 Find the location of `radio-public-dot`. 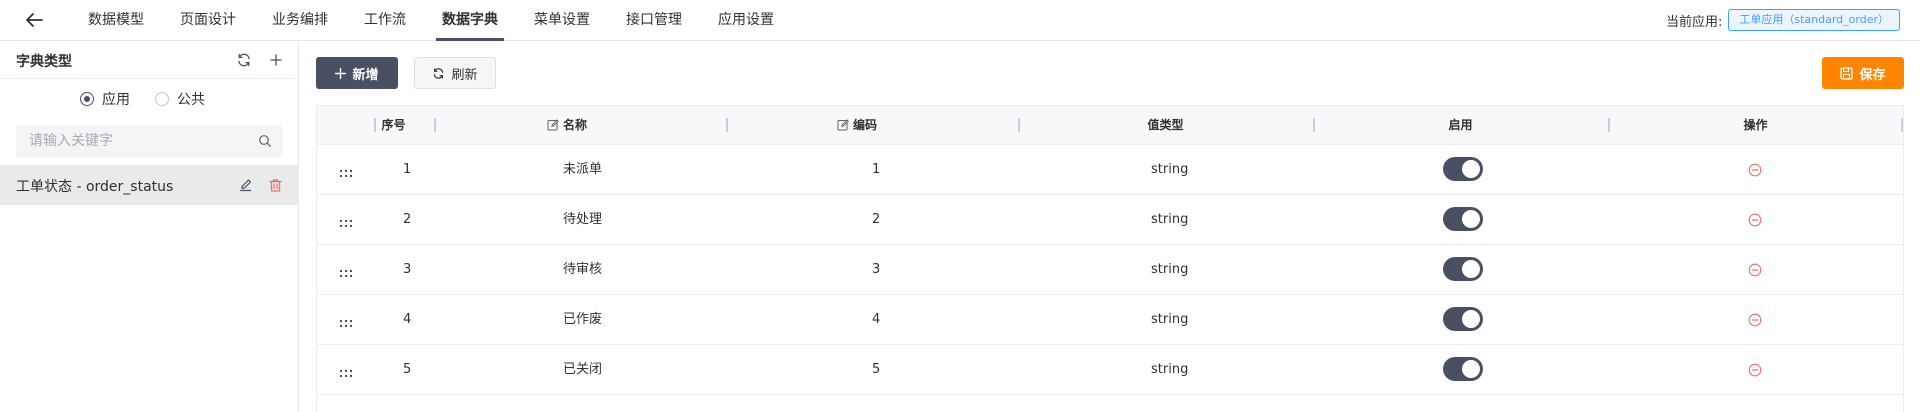

radio-public-dot is located at coordinates (162, 99).